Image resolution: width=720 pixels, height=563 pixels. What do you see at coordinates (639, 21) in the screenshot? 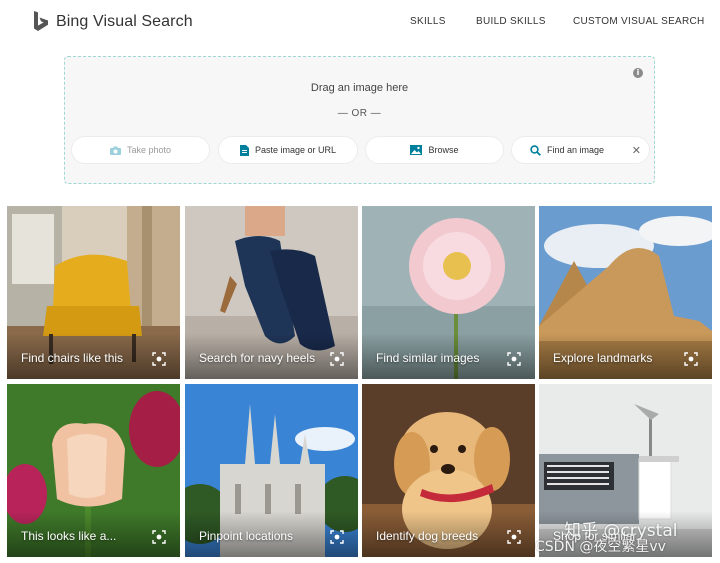
I see `nav-custom-visual-search: CUSTOM VISUAL SEARCH` at bounding box center [639, 21].